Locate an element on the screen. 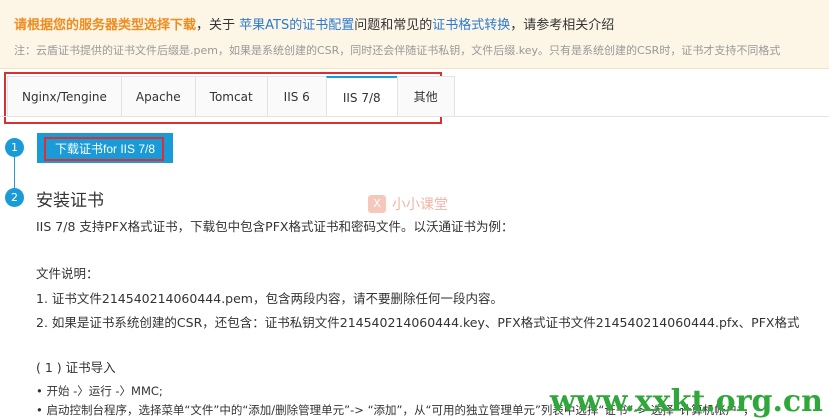 The image size is (829, 419). tab-nginx: Nginx/Tengine is located at coordinates (64, 96).